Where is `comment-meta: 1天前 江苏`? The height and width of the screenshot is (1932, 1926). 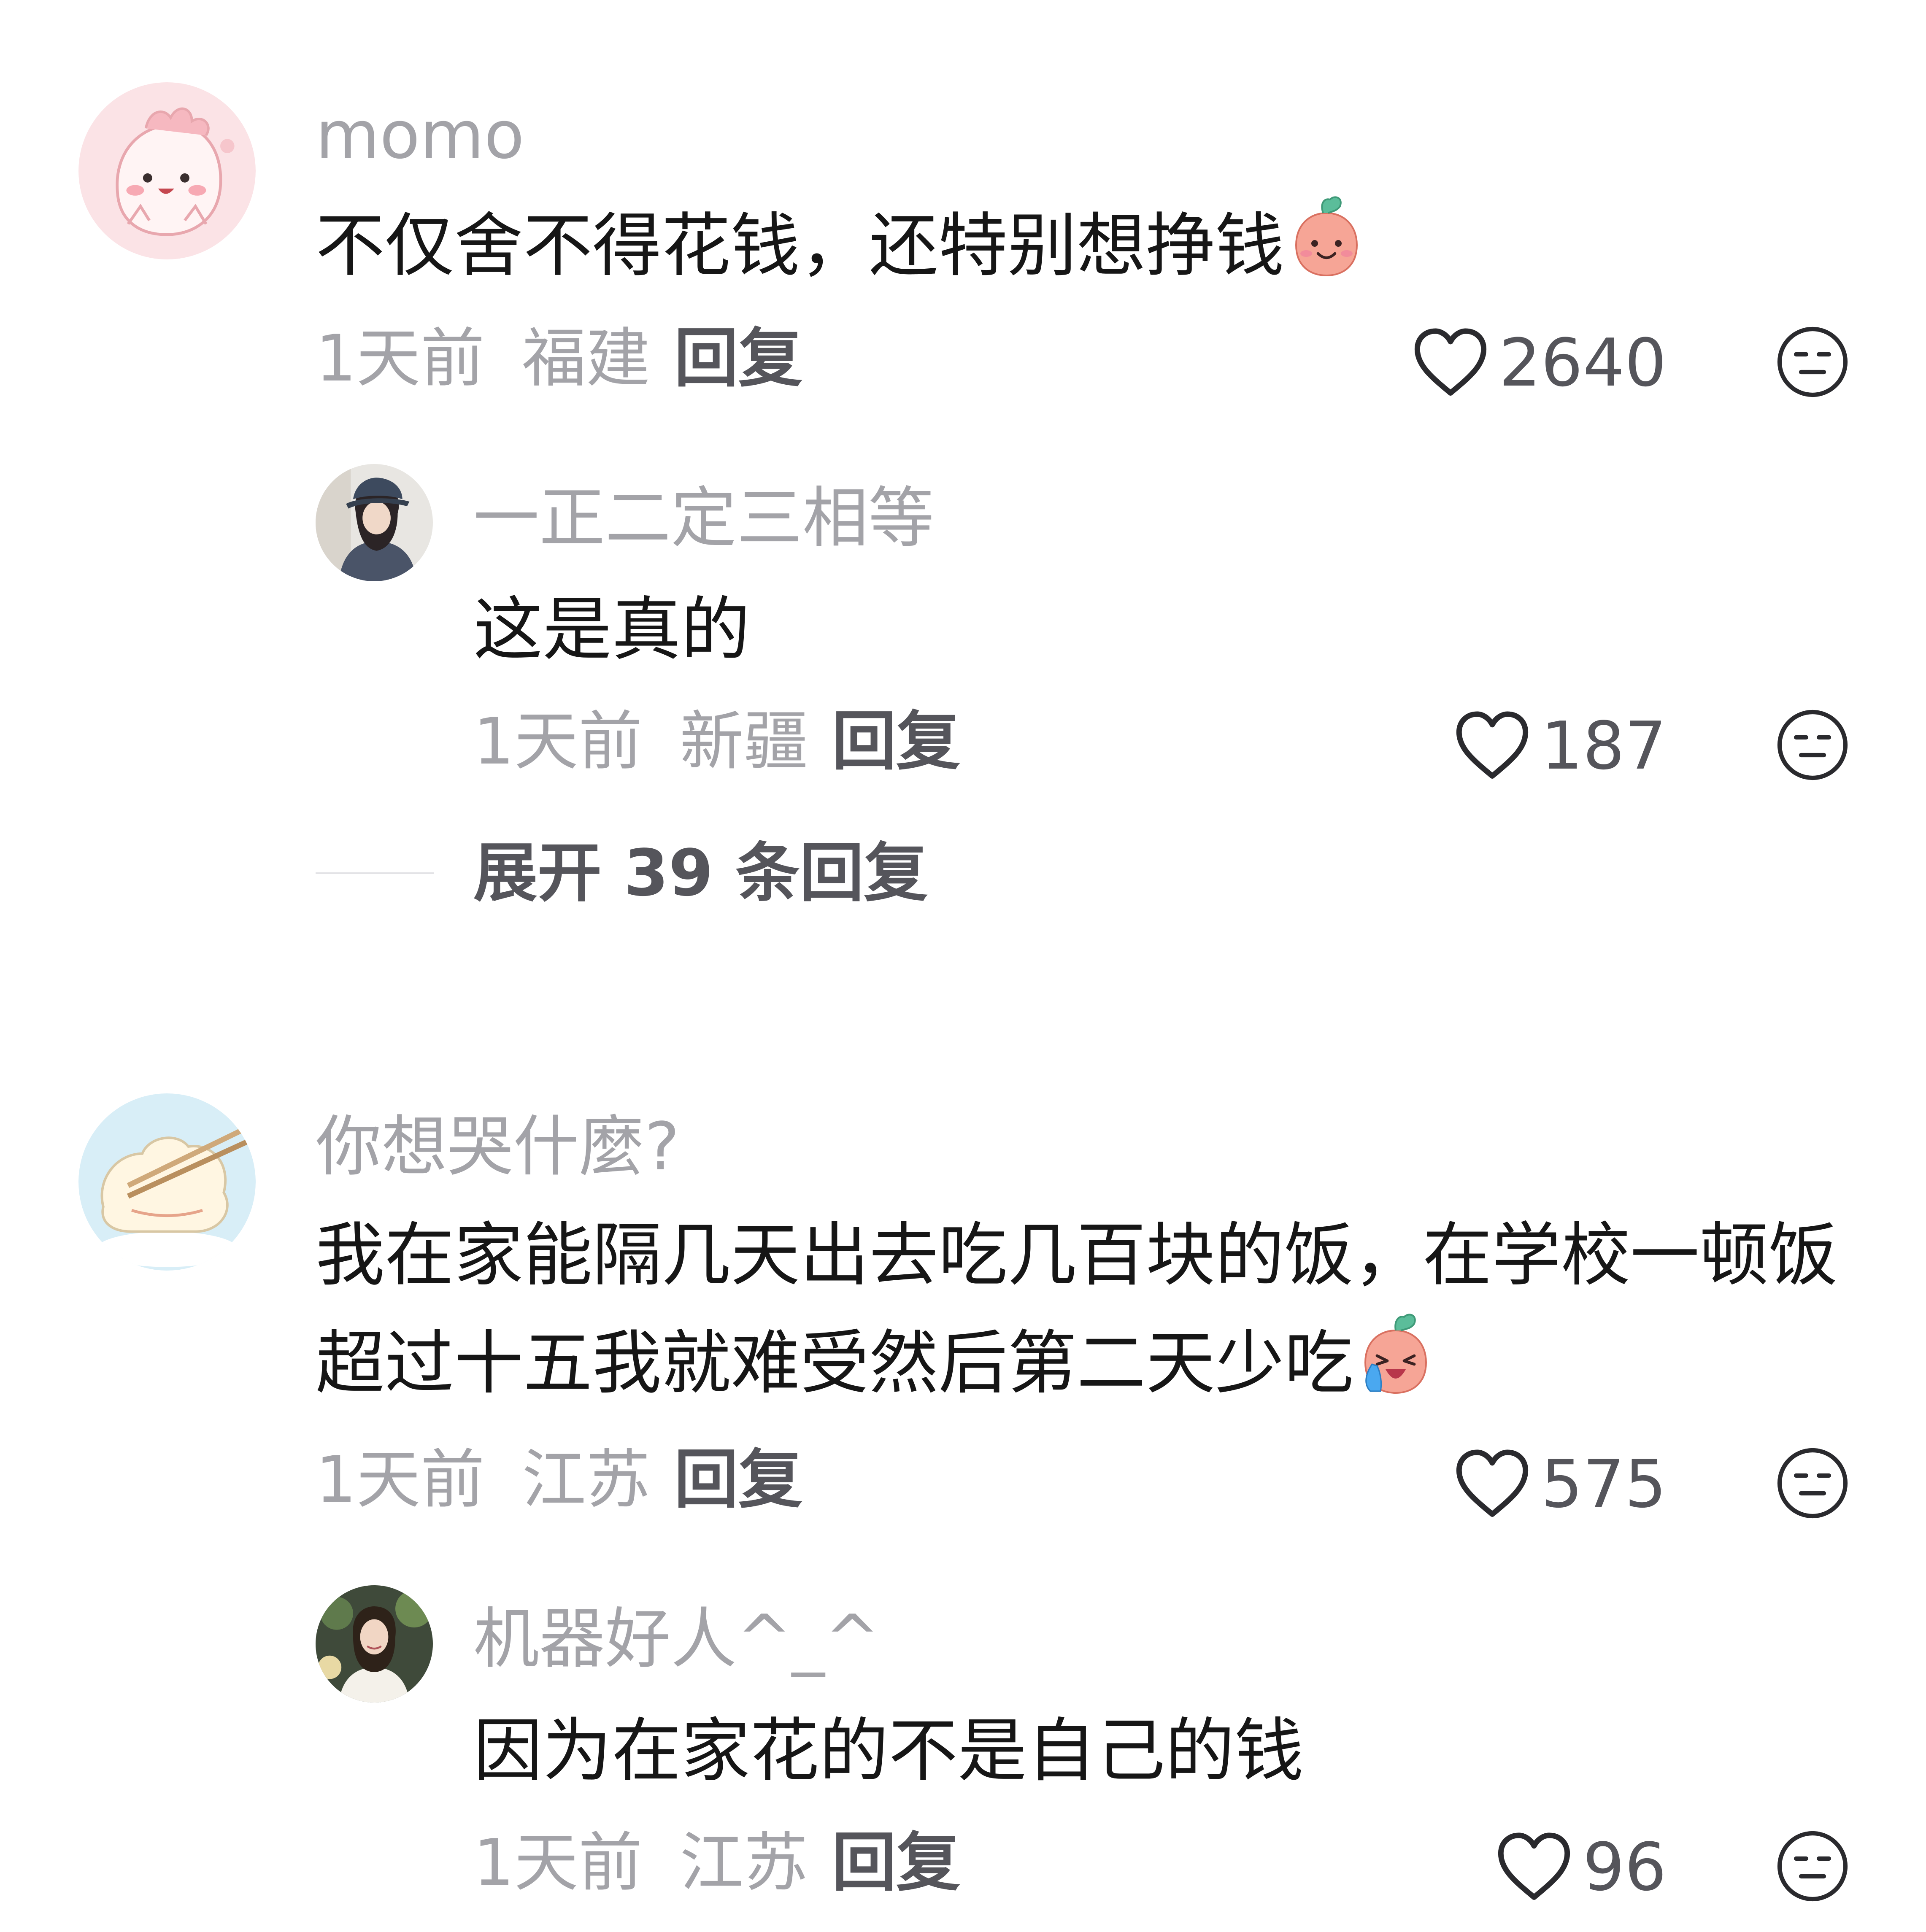 comment-meta: 1天前 江苏 is located at coordinates (483, 1480).